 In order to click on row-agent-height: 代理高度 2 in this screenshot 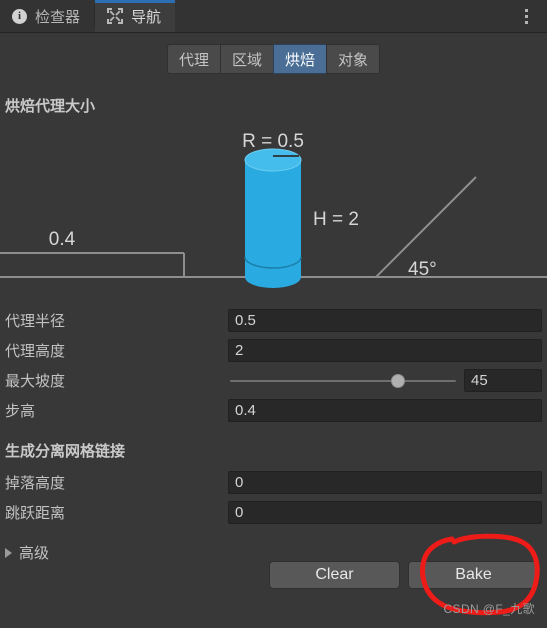, I will do `click(273, 350)`.